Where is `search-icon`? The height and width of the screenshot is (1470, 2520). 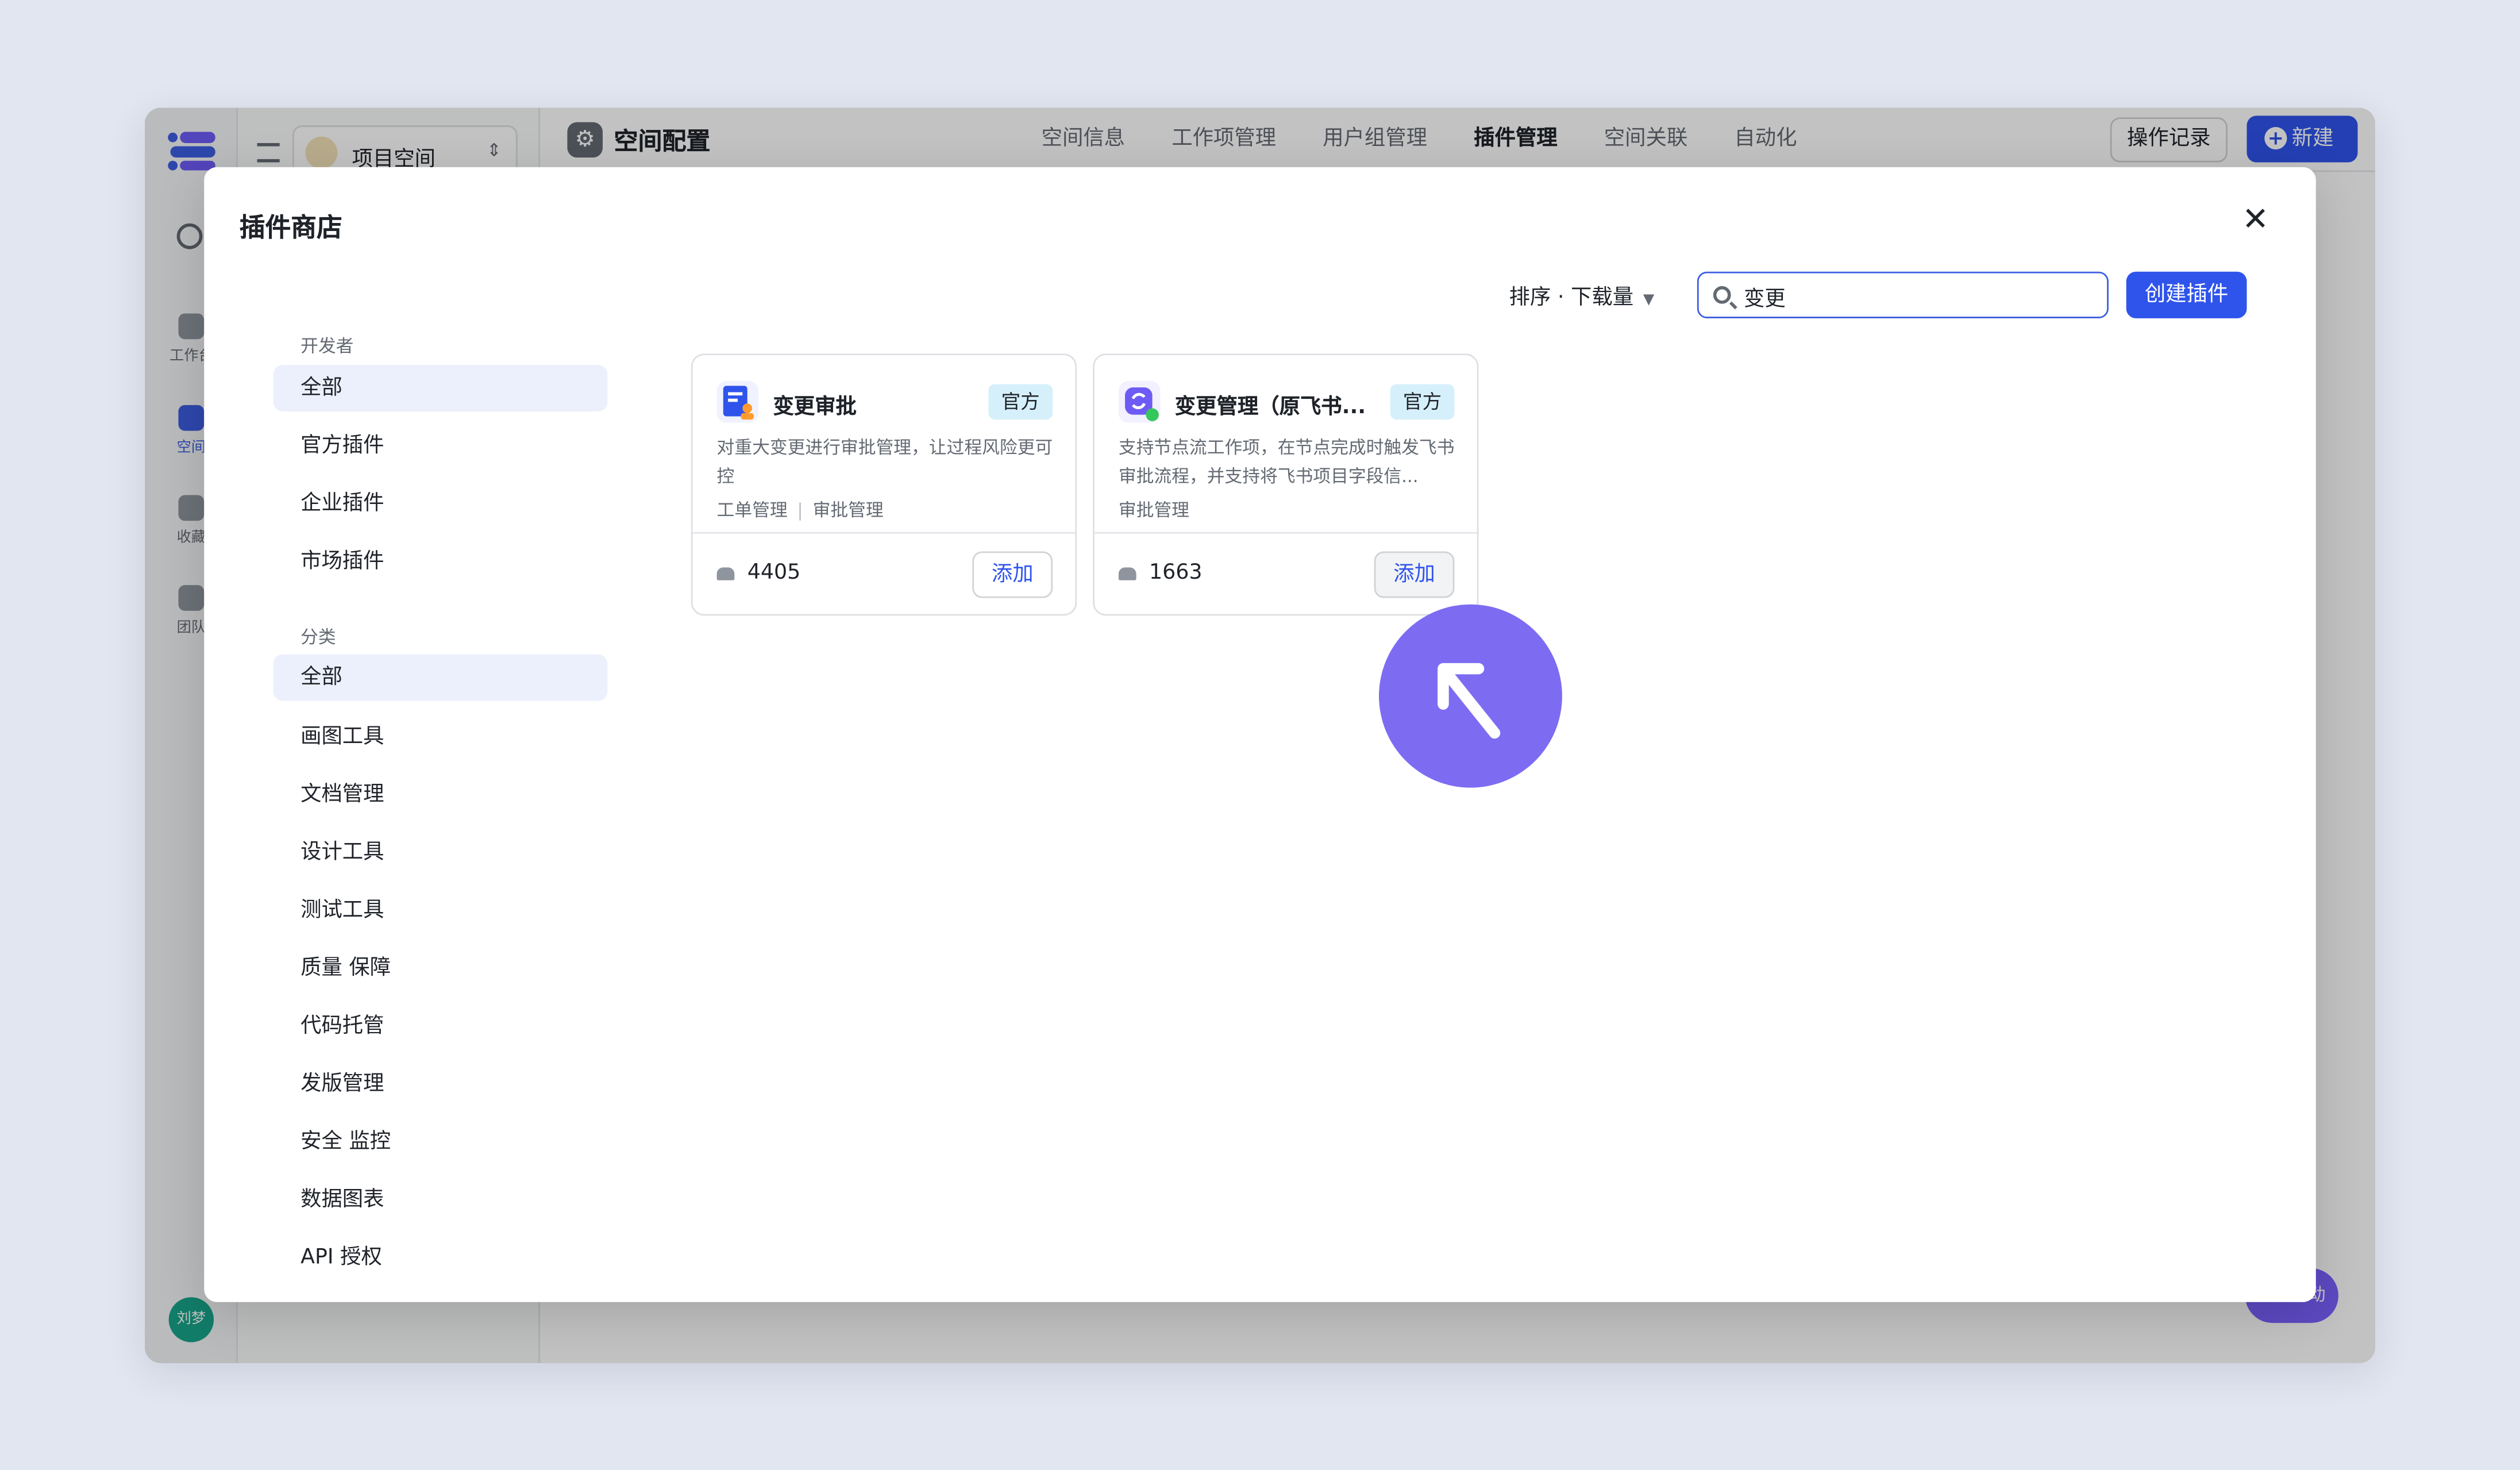 search-icon is located at coordinates (1722, 295).